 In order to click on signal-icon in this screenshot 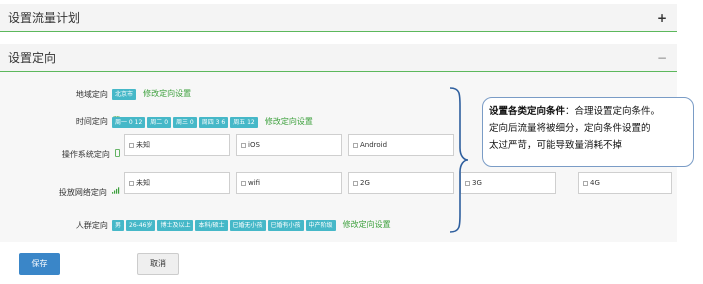, I will do `click(116, 190)`.